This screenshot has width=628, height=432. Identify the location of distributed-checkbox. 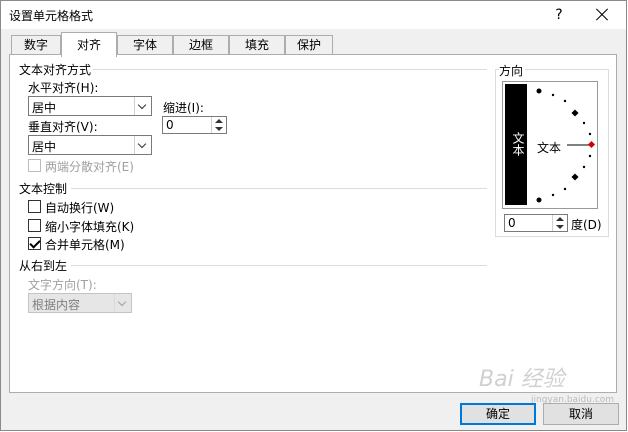
(34, 165).